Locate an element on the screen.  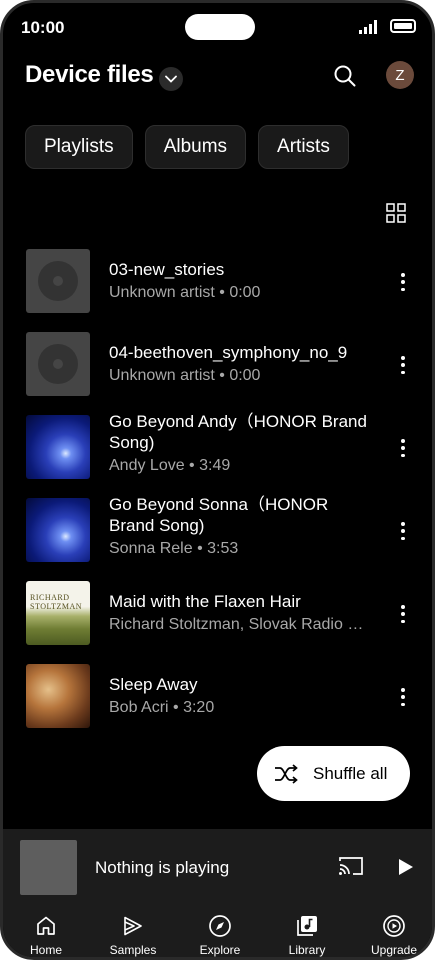
signal-icon is located at coordinates (368, 27).